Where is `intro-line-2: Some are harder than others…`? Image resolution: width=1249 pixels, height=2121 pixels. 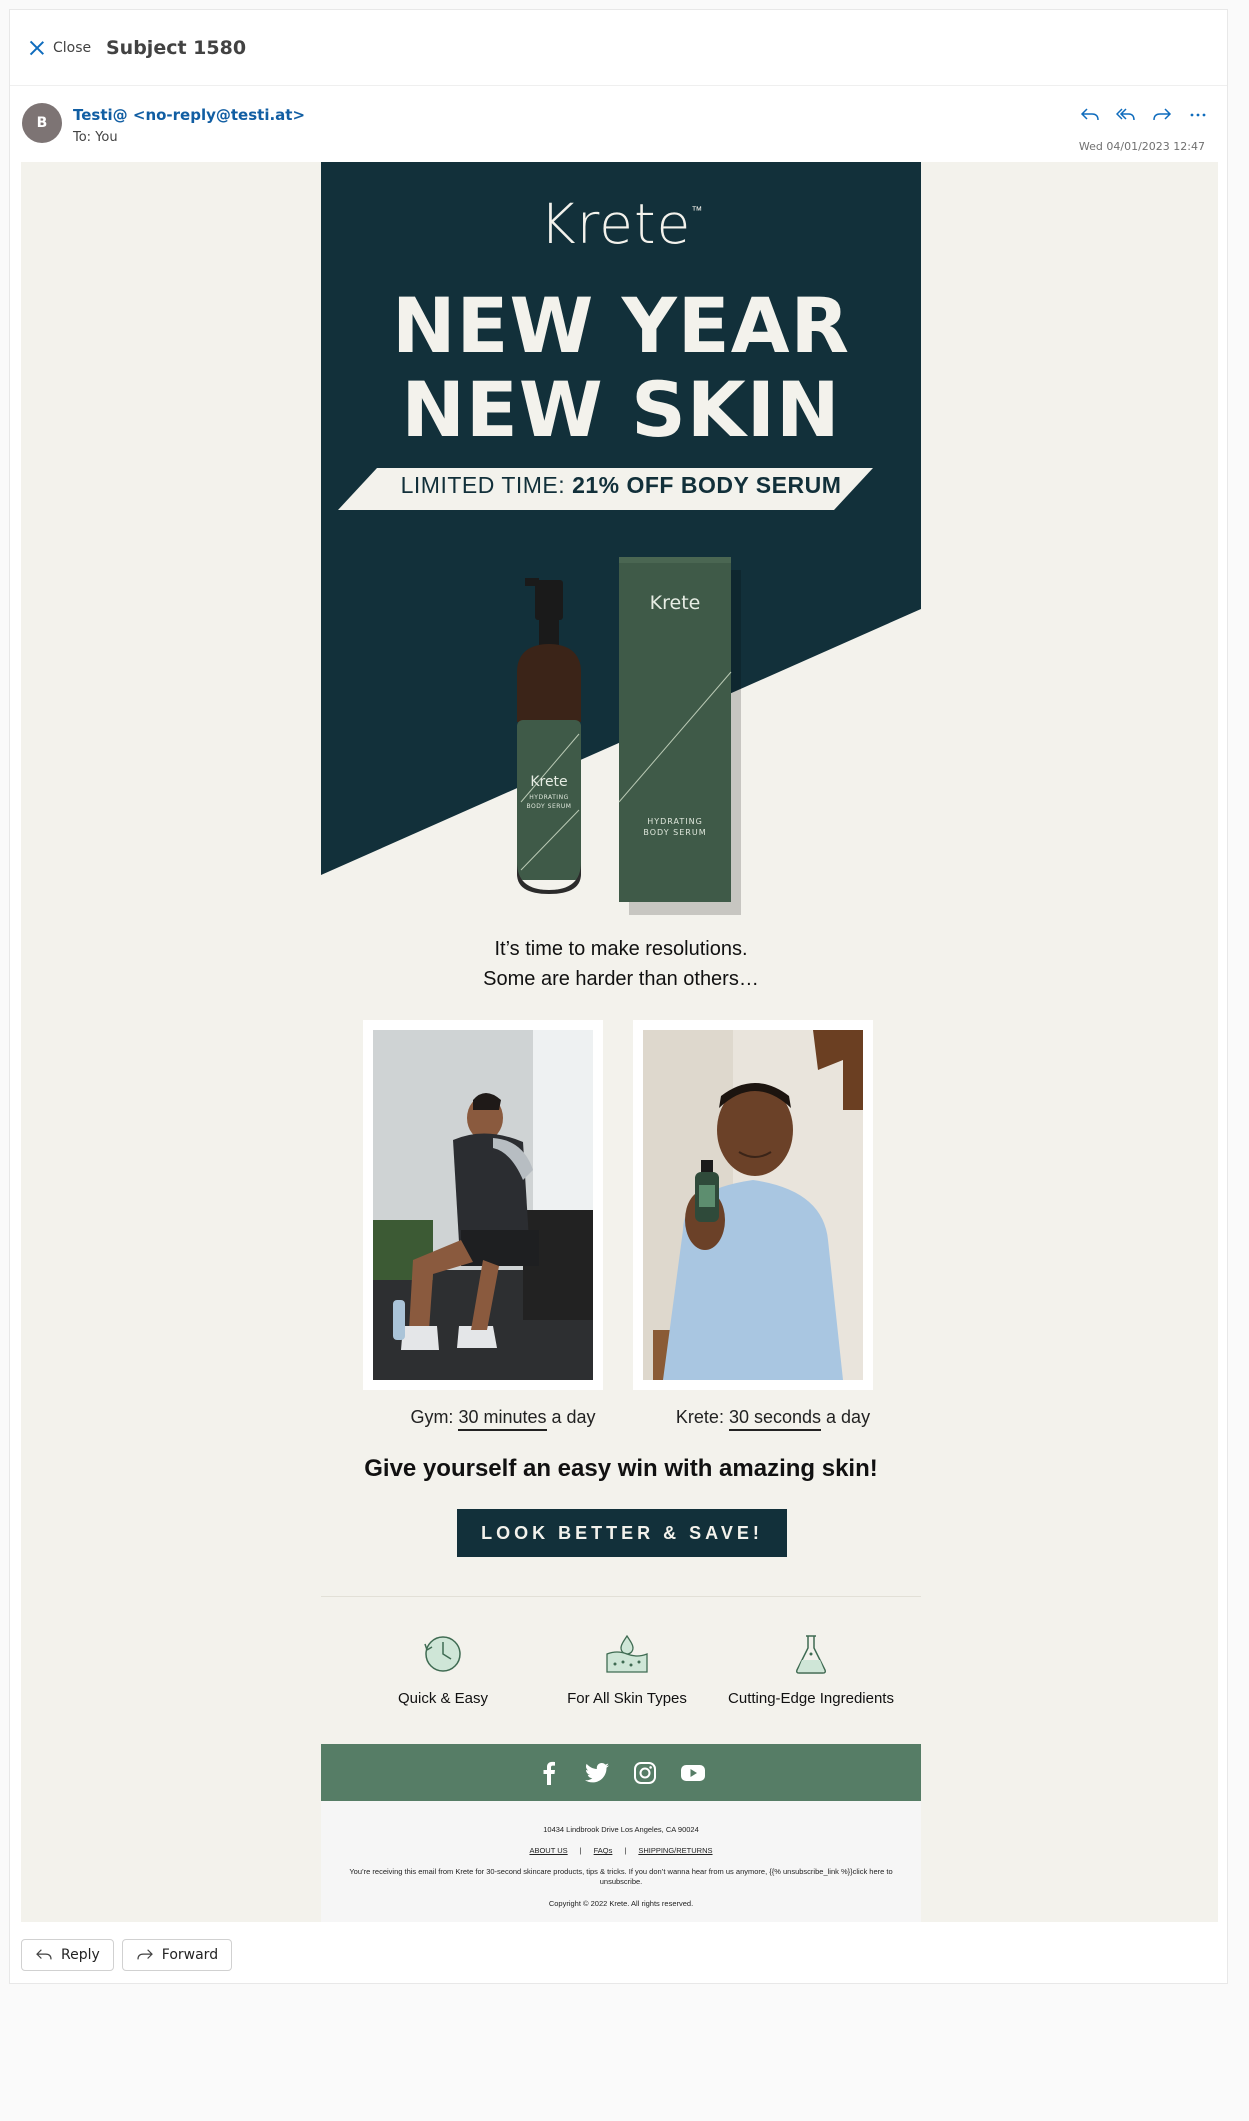
intro-line-2: Some are harder than others… is located at coordinates (621, 979).